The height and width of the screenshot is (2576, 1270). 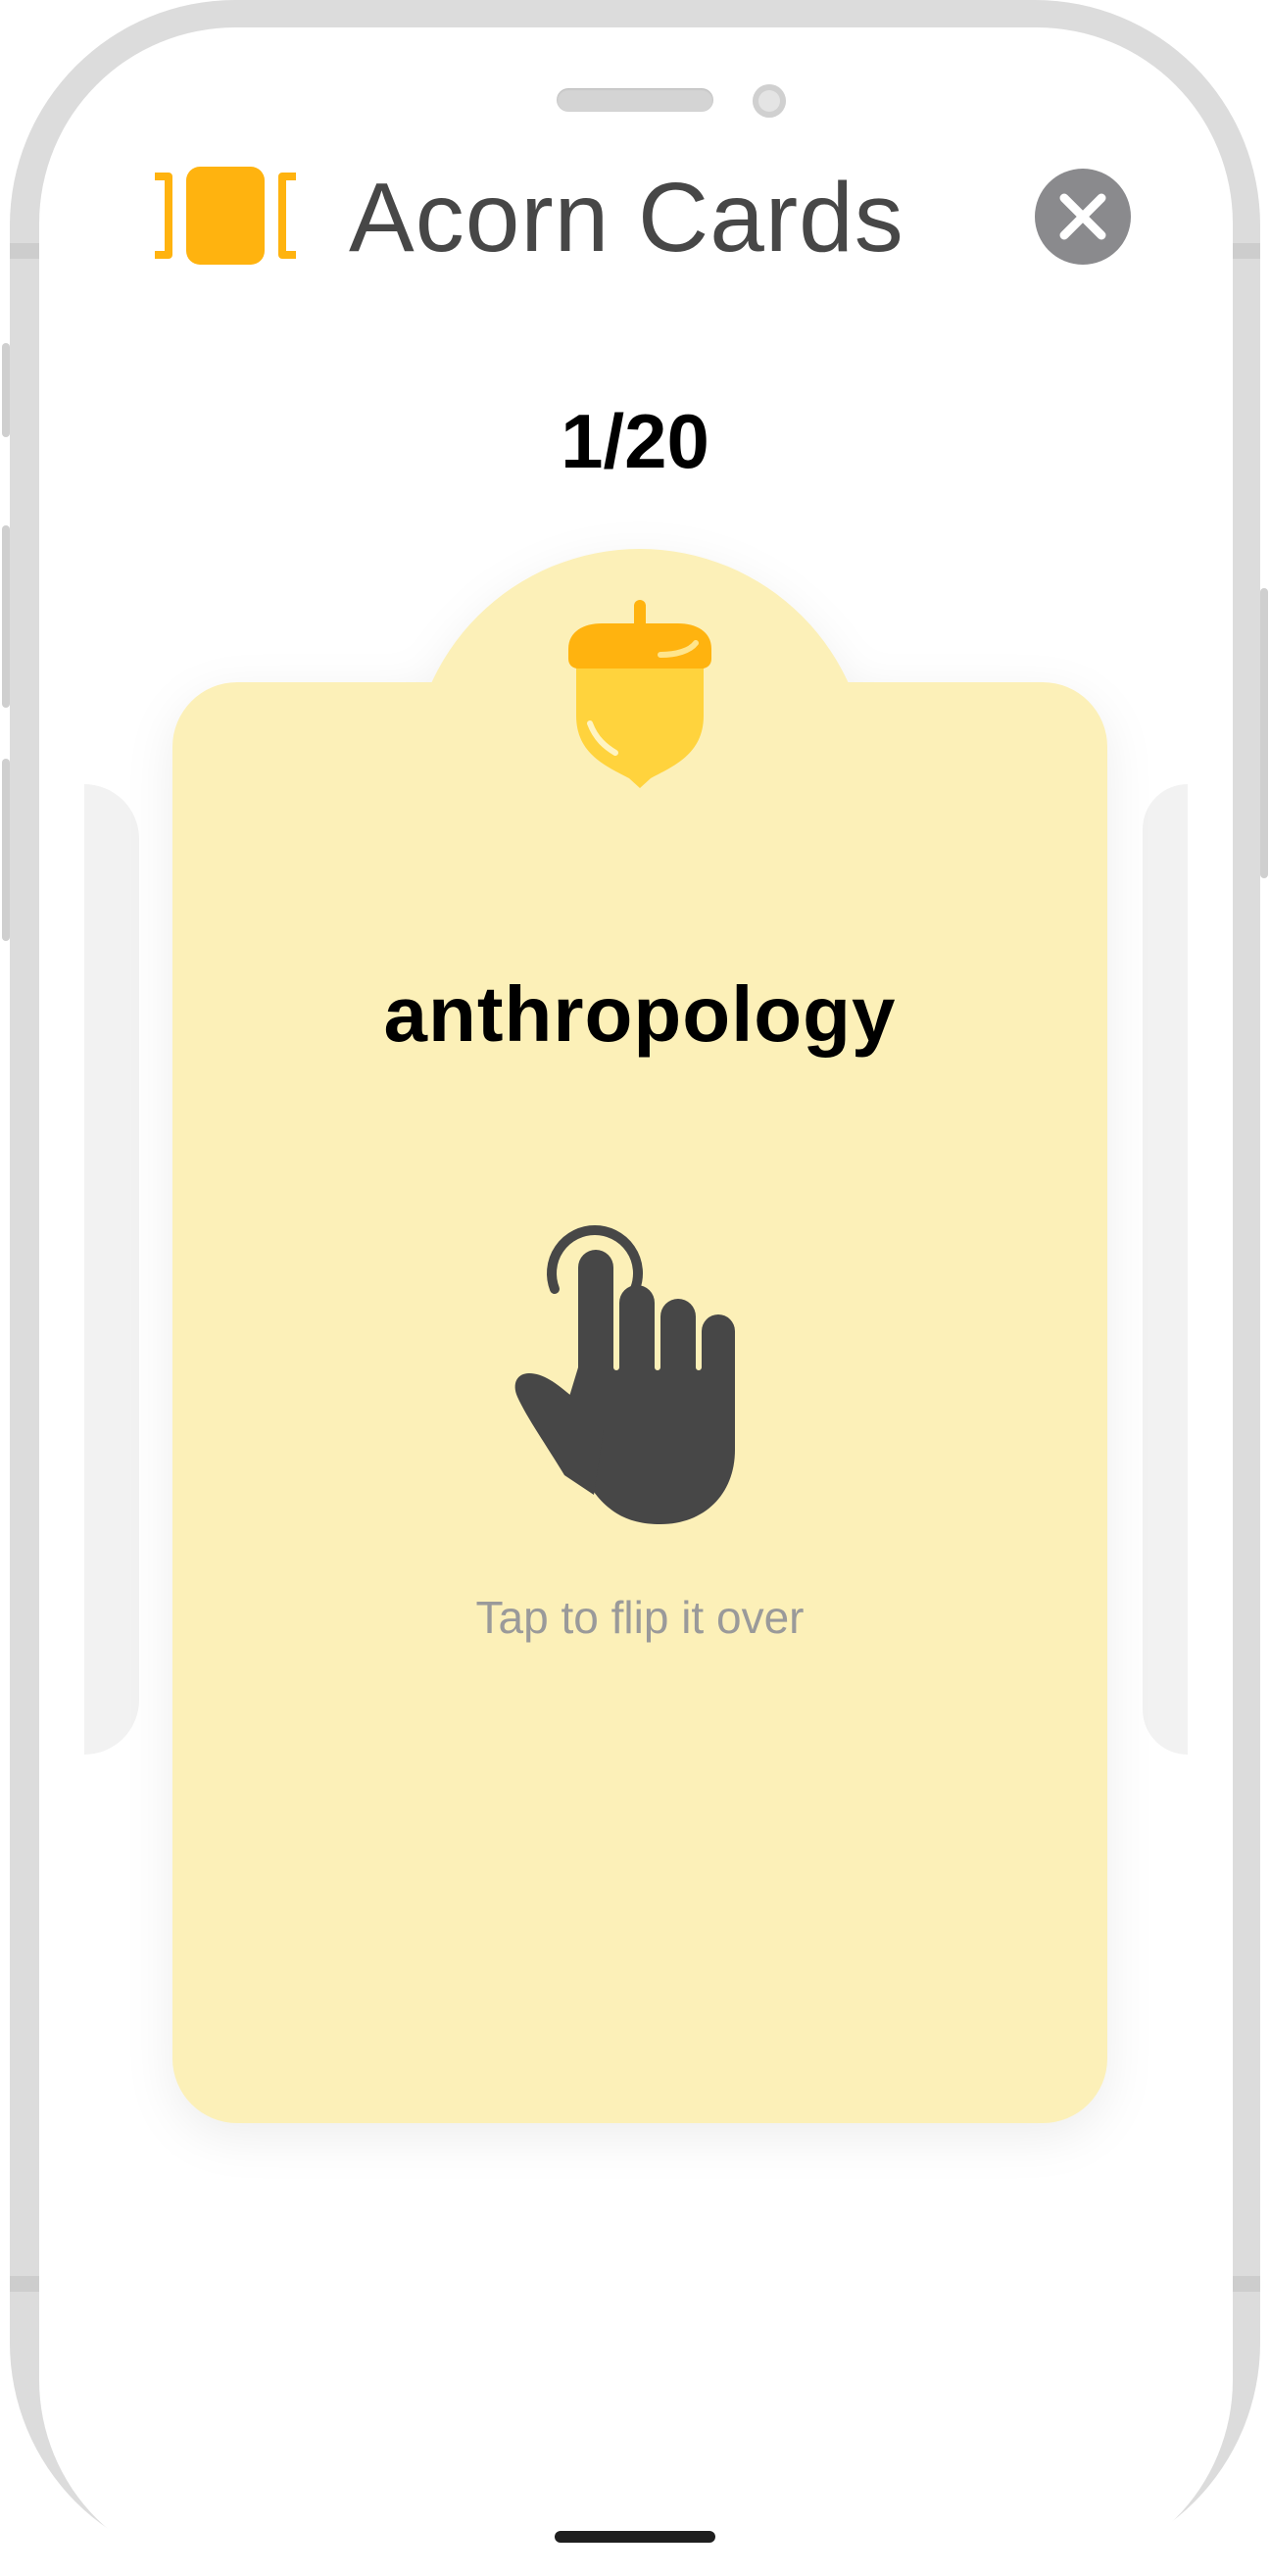 What do you see at coordinates (226, 216) in the screenshot?
I see `flashcards-logo-icon` at bounding box center [226, 216].